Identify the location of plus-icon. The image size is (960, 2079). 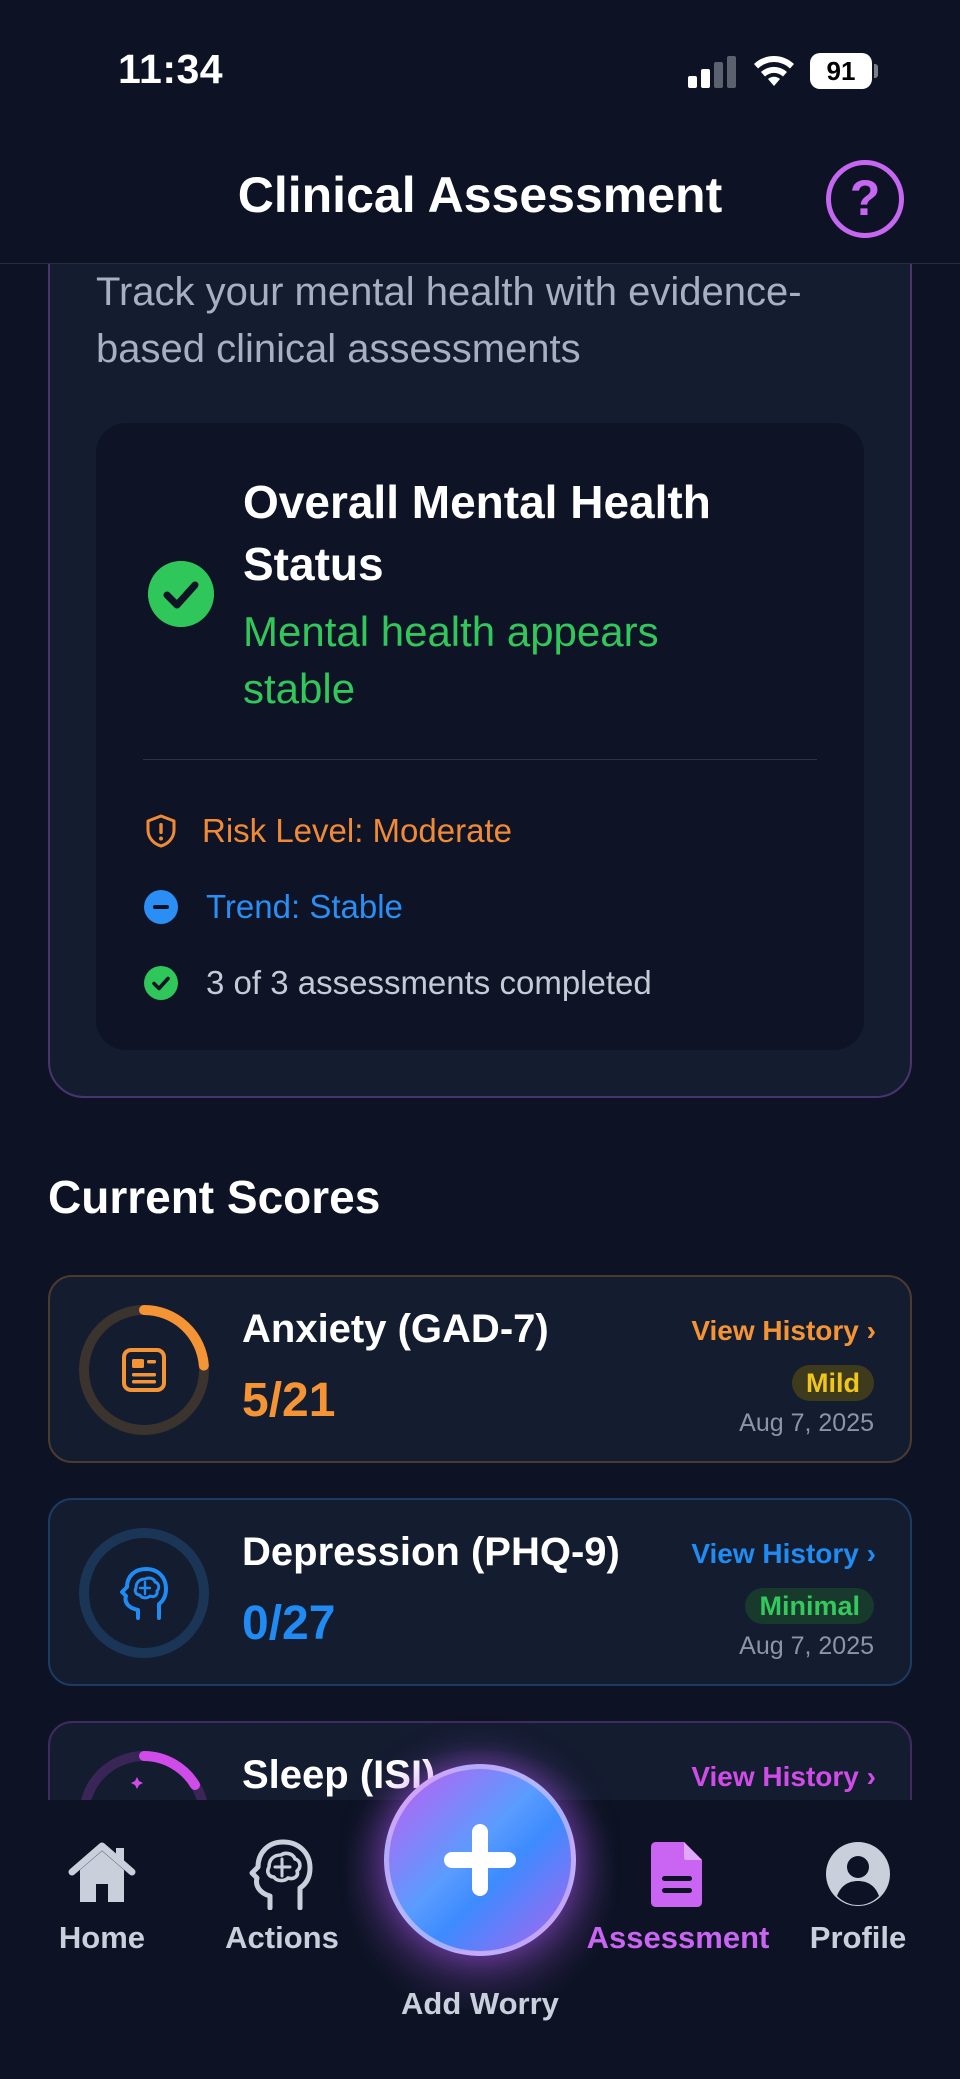
(480, 1860).